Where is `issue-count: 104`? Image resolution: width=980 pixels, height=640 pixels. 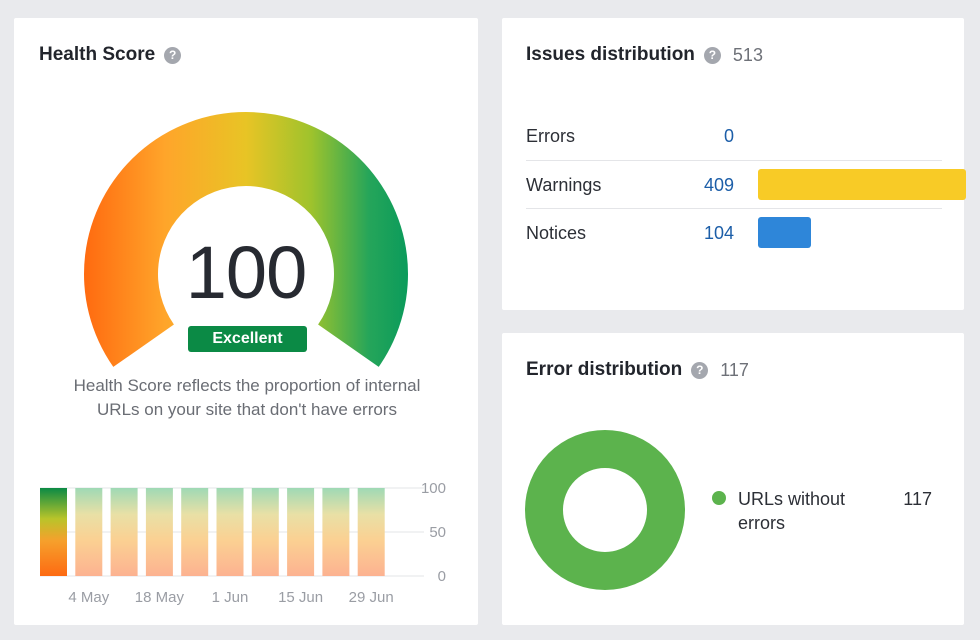 issue-count: 104 is located at coordinates (690, 233).